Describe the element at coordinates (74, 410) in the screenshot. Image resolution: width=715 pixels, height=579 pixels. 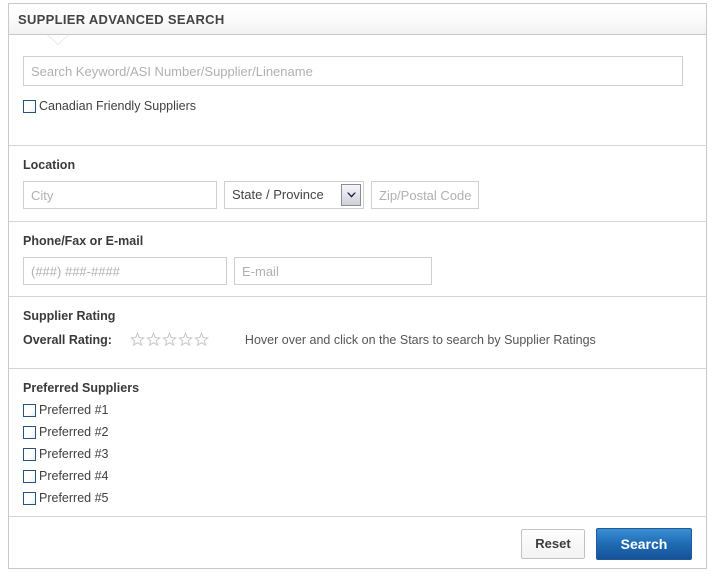
I see `preferred-label-1: Preferred #1` at that location.